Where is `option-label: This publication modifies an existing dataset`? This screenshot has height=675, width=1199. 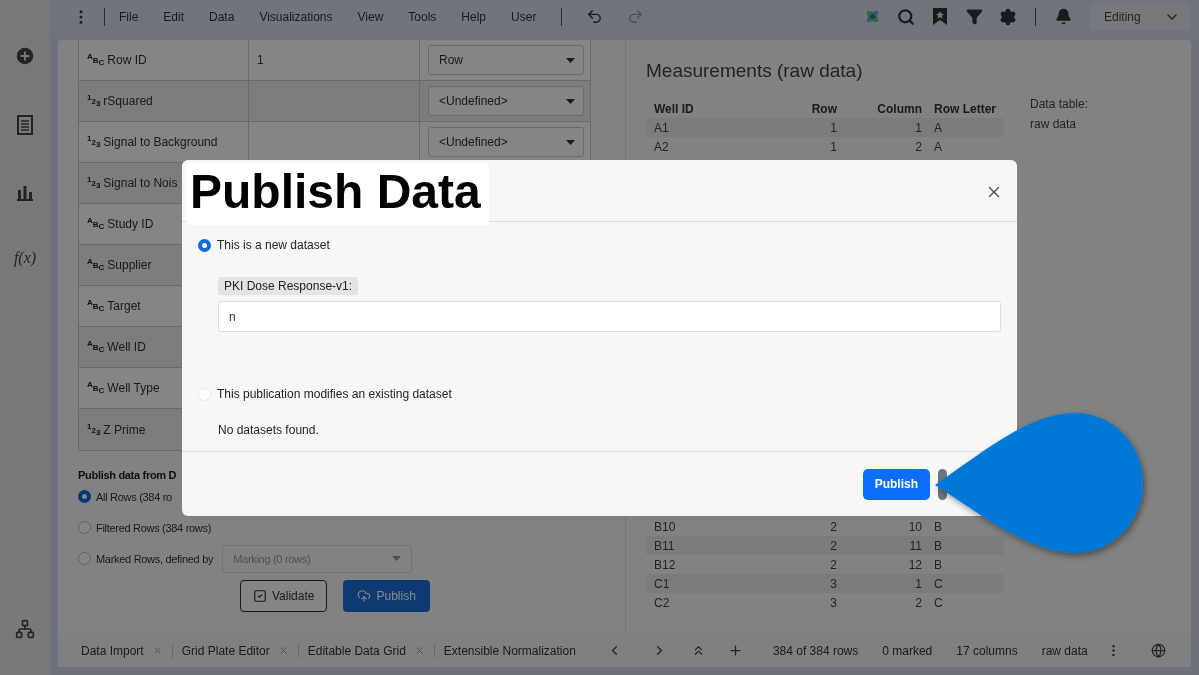 option-label: This publication modifies an existing dataset is located at coordinates (334, 394).